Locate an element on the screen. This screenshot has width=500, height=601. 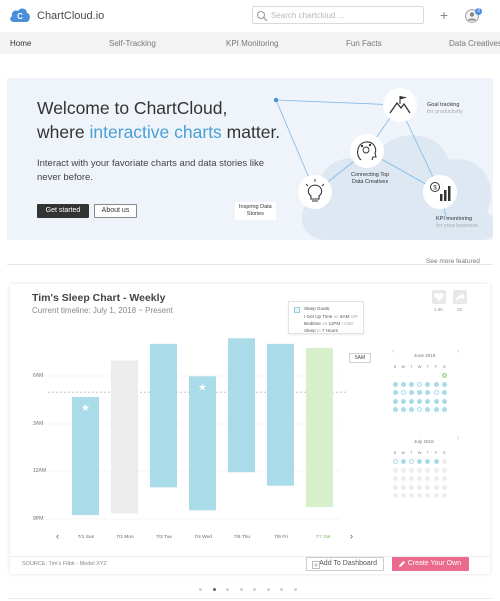
nav-home: Home is located at coordinates (20, 43).